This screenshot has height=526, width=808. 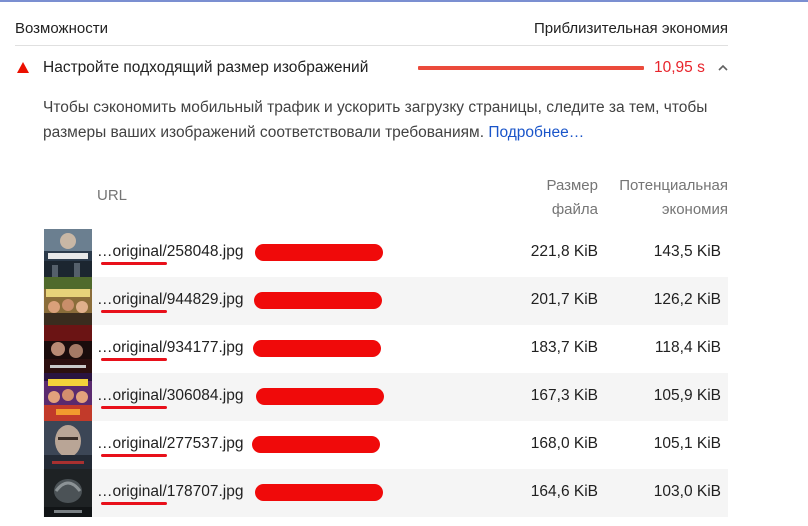 I want to click on image-url-link: …original/934177.jpg, so click(x=170, y=348).